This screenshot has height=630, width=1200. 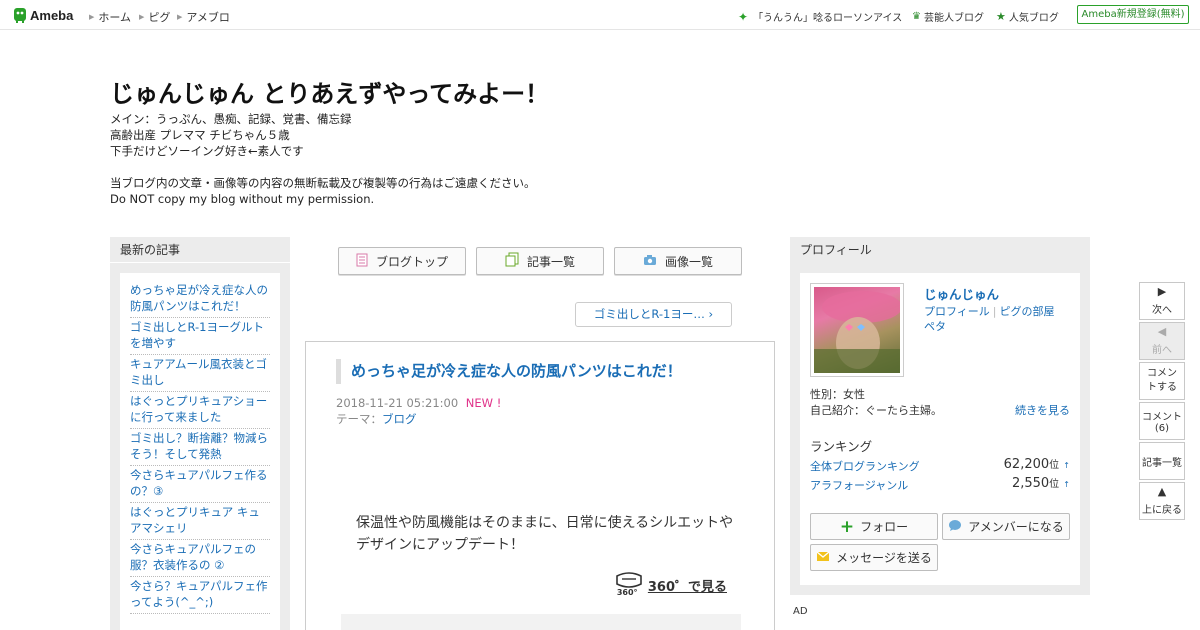 What do you see at coordinates (989, 319) in the screenshot?
I see `profile-links: プロフィール | ピグの部屋 ペタ` at bounding box center [989, 319].